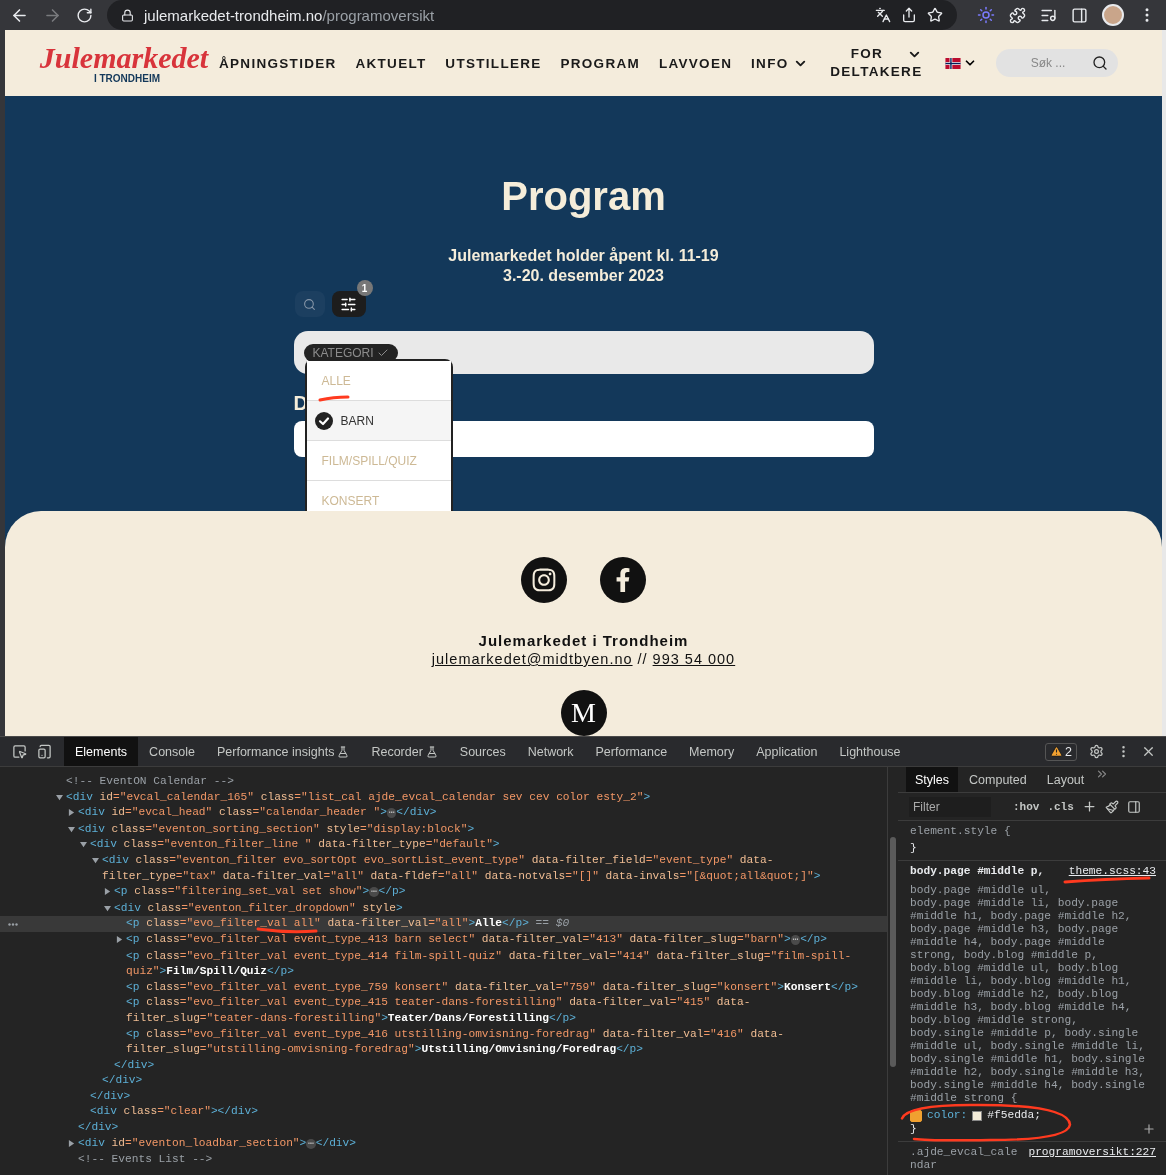 This screenshot has width=1166, height=1175. I want to click on styles-tab: Layout, so click(1065, 779).